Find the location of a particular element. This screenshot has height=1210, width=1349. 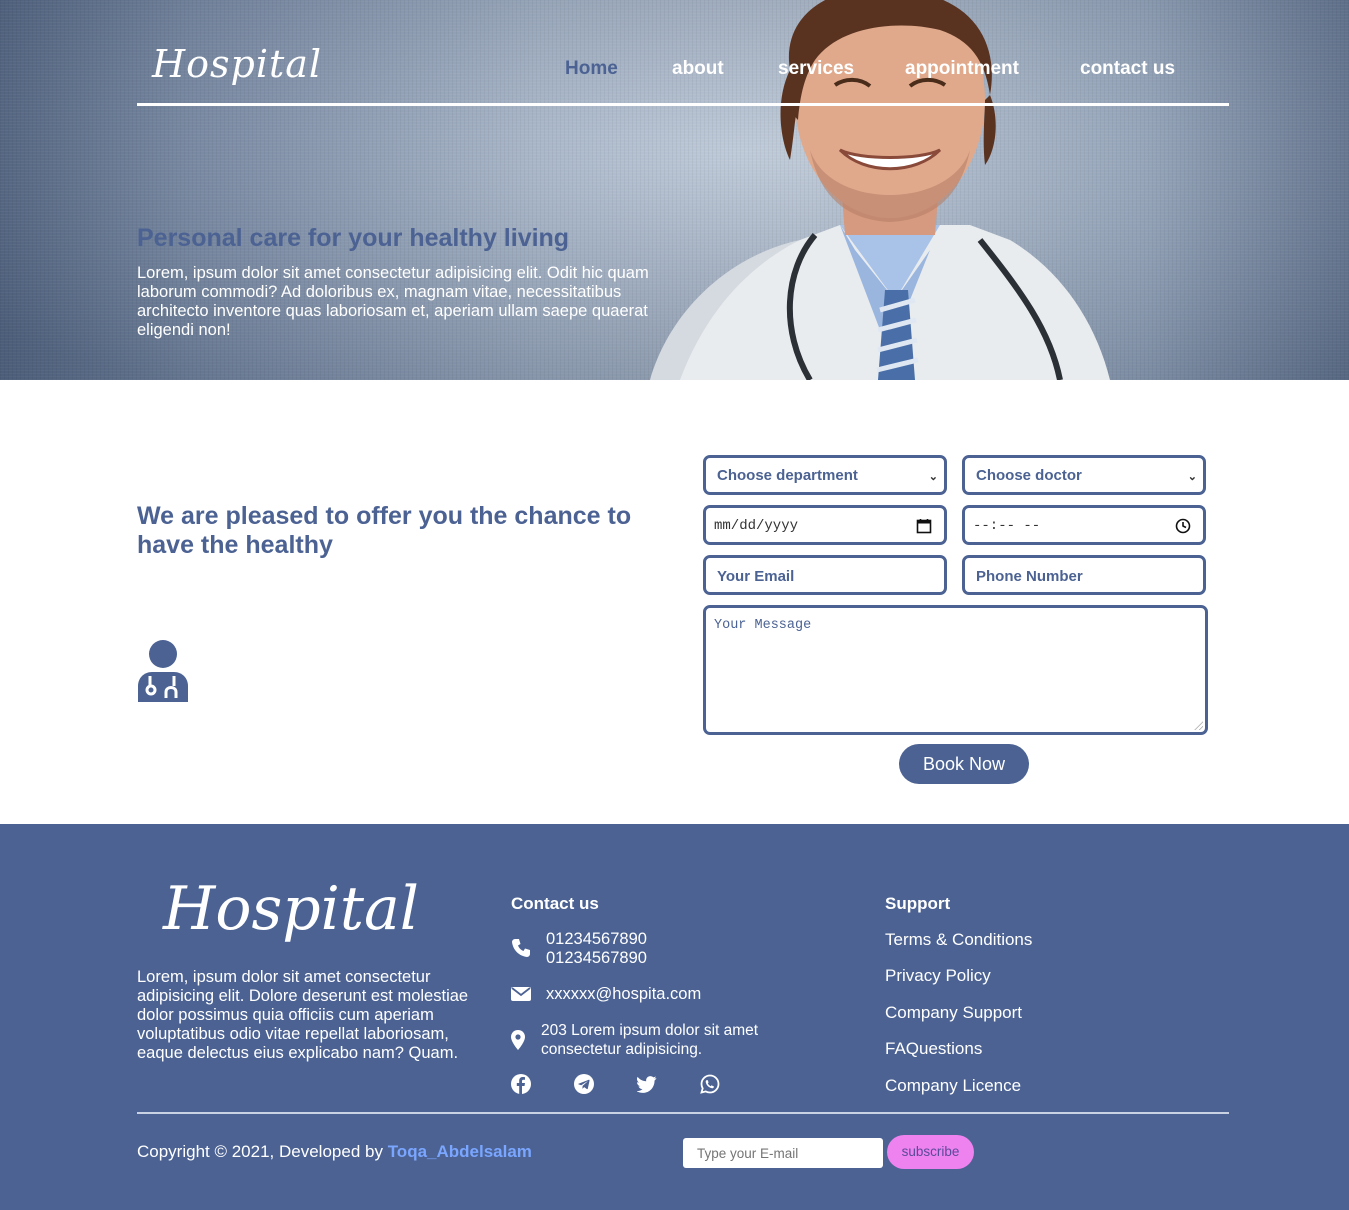

nav-about: about is located at coordinates (698, 69).